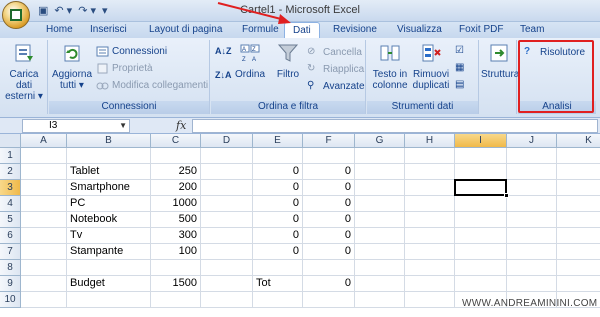  I want to click on cell-f8, so click(329, 268).